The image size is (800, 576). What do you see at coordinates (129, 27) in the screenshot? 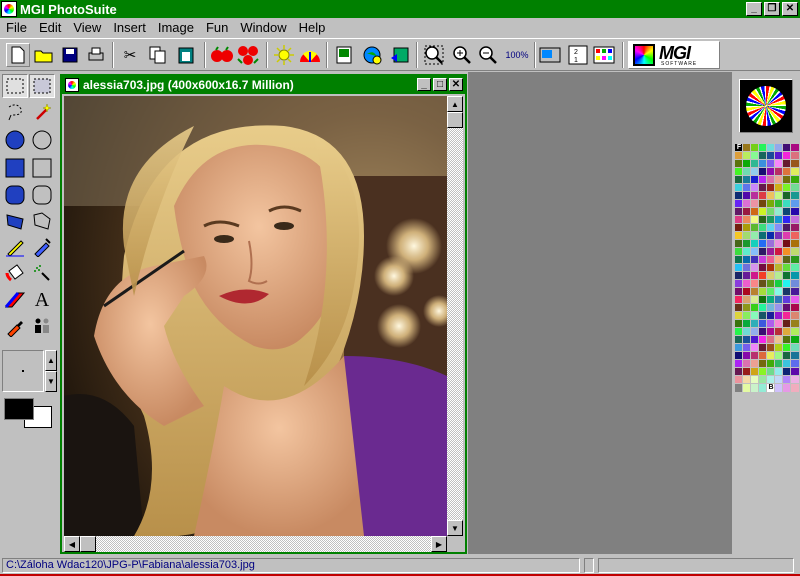
I see `menu-insert: Insert` at bounding box center [129, 27].